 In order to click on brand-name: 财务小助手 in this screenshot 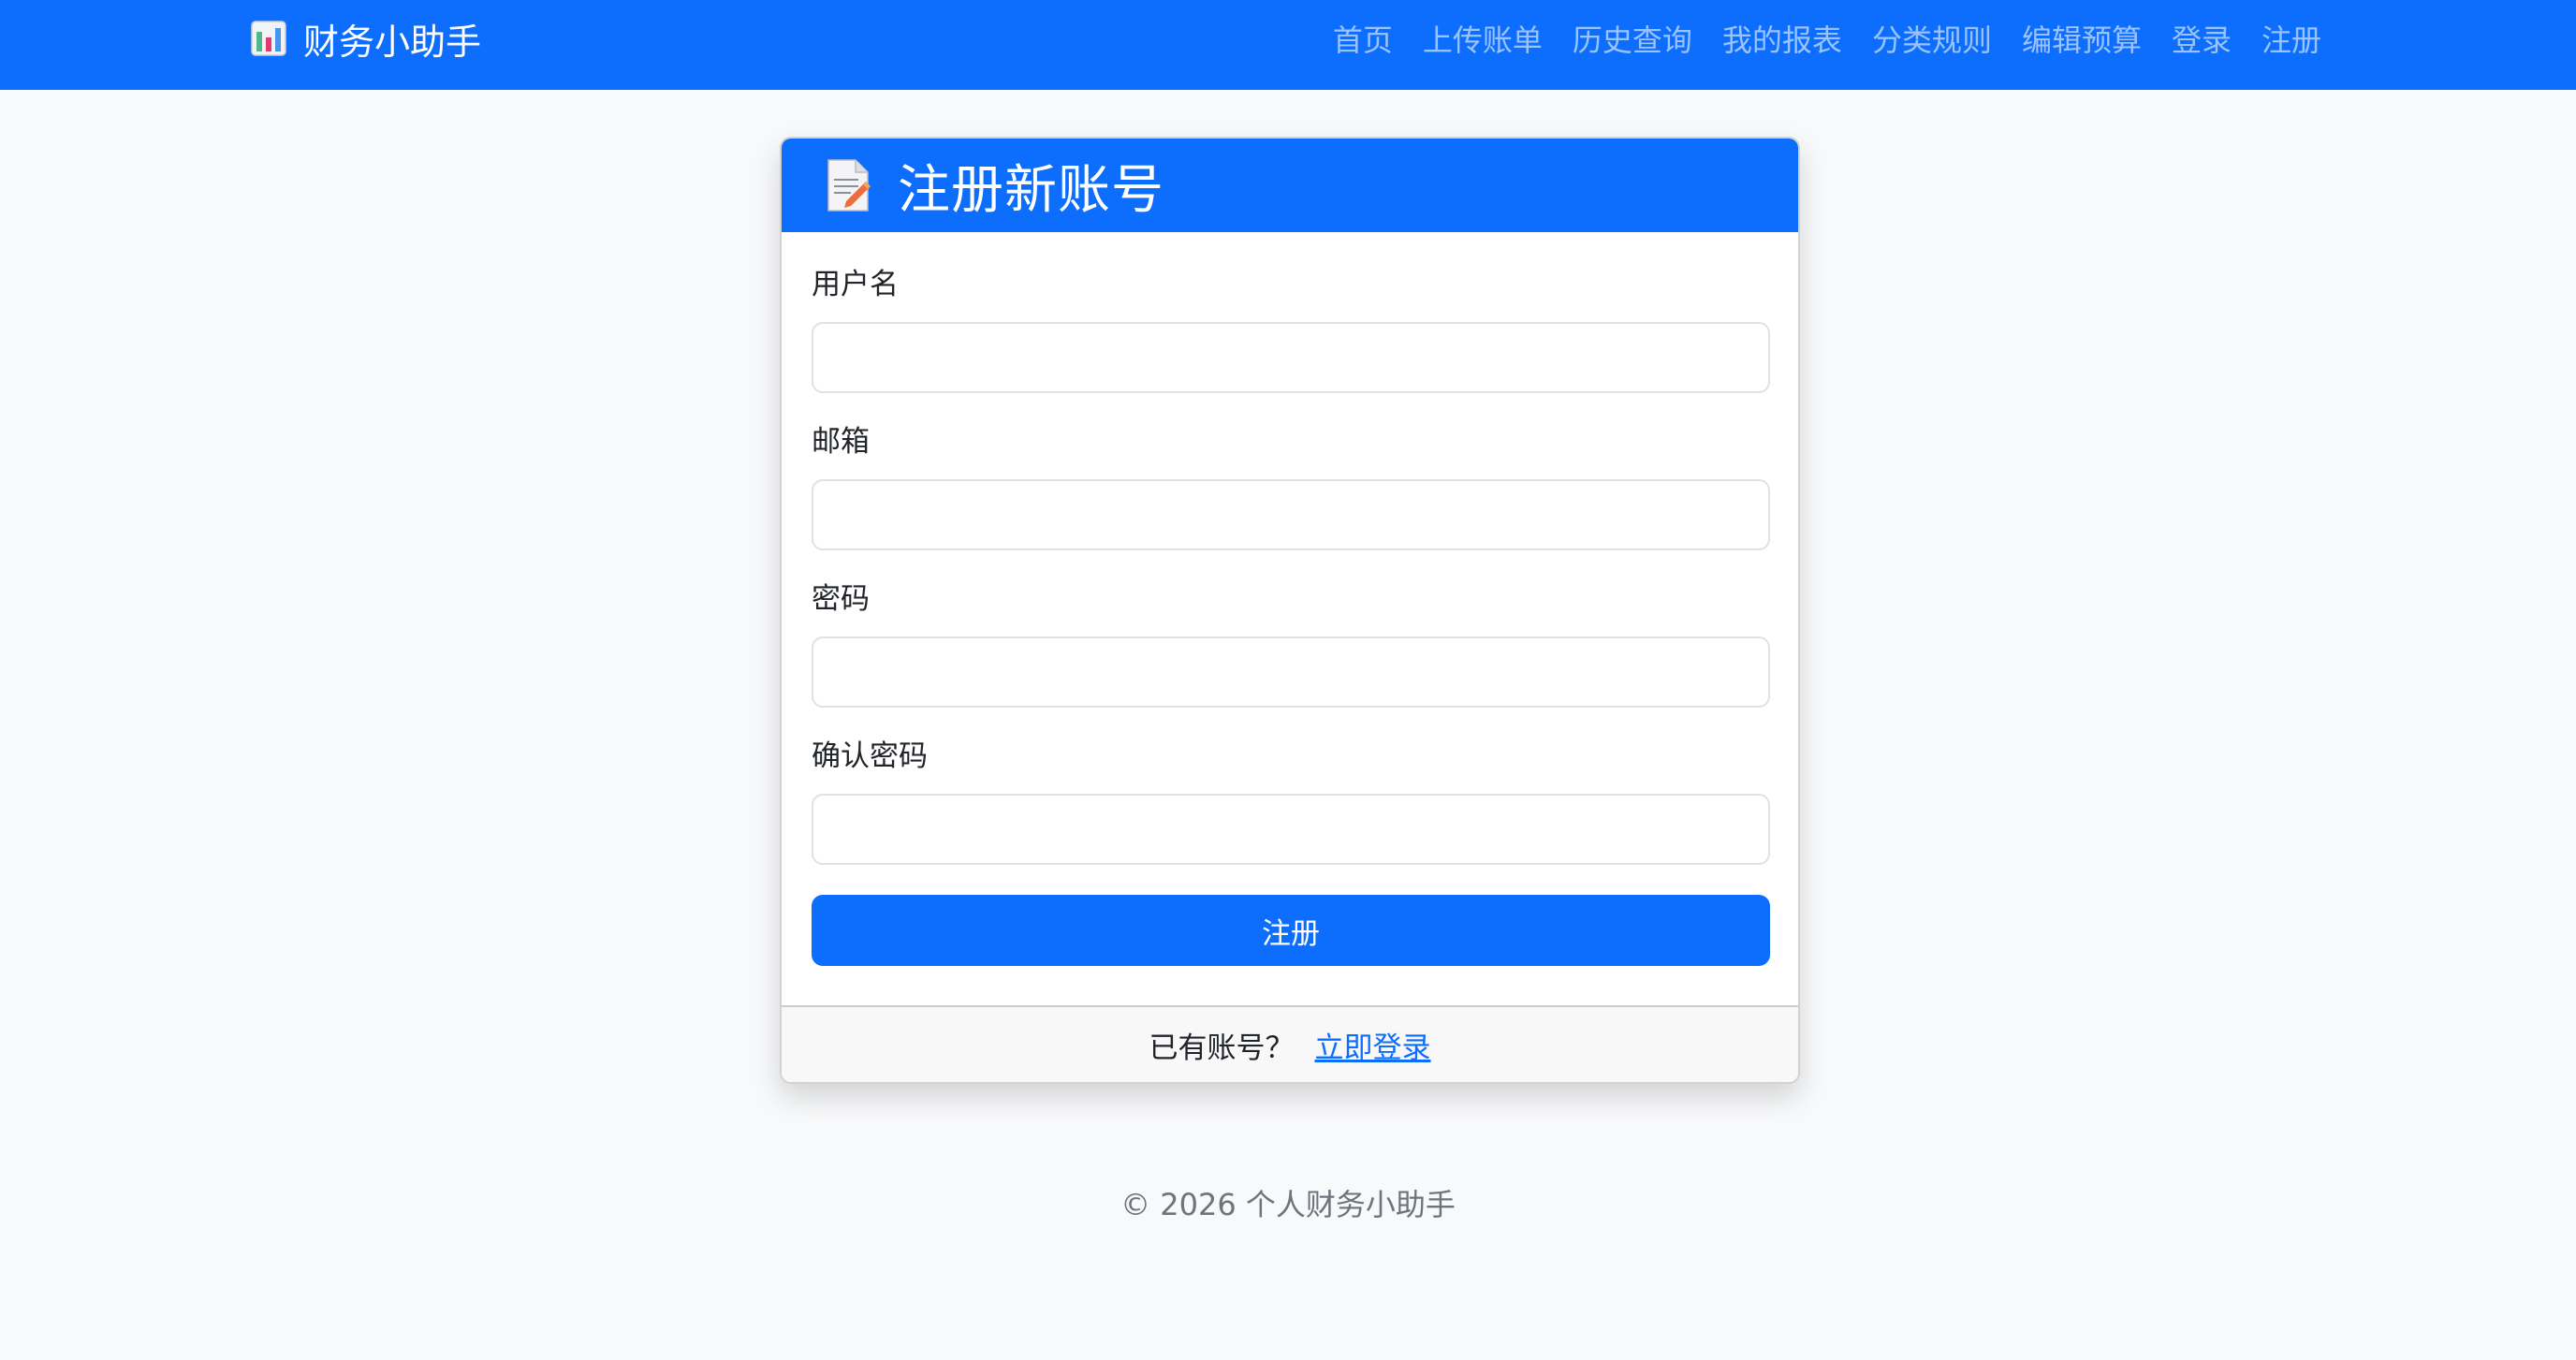, I will do `click(392, 42)`.